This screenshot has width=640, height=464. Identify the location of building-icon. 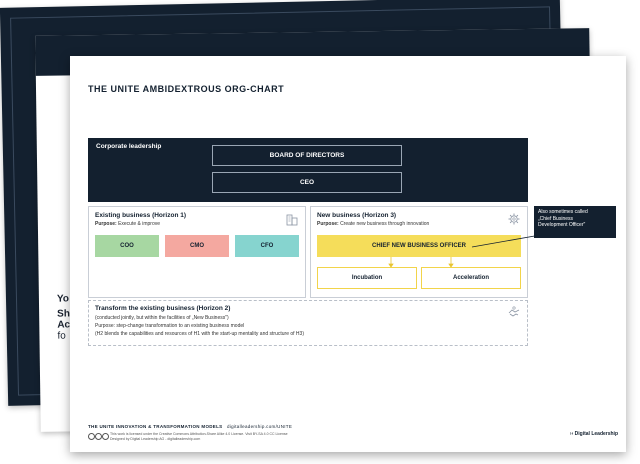
(292, 220).